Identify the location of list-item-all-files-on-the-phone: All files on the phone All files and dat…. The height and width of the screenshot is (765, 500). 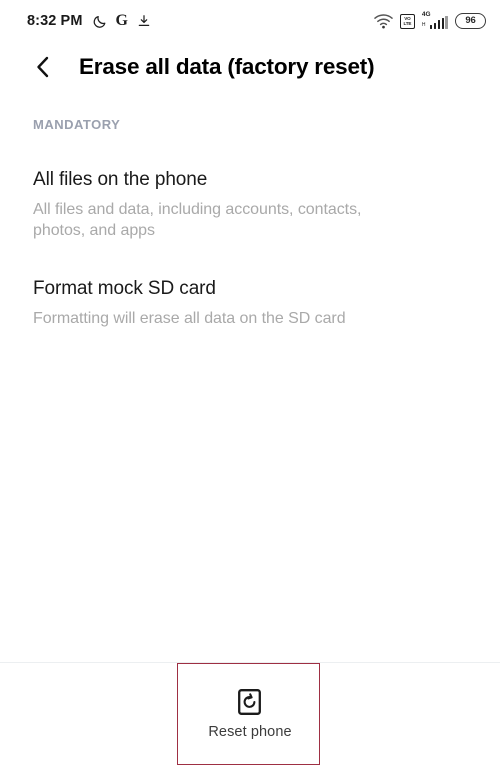
(250, 205).